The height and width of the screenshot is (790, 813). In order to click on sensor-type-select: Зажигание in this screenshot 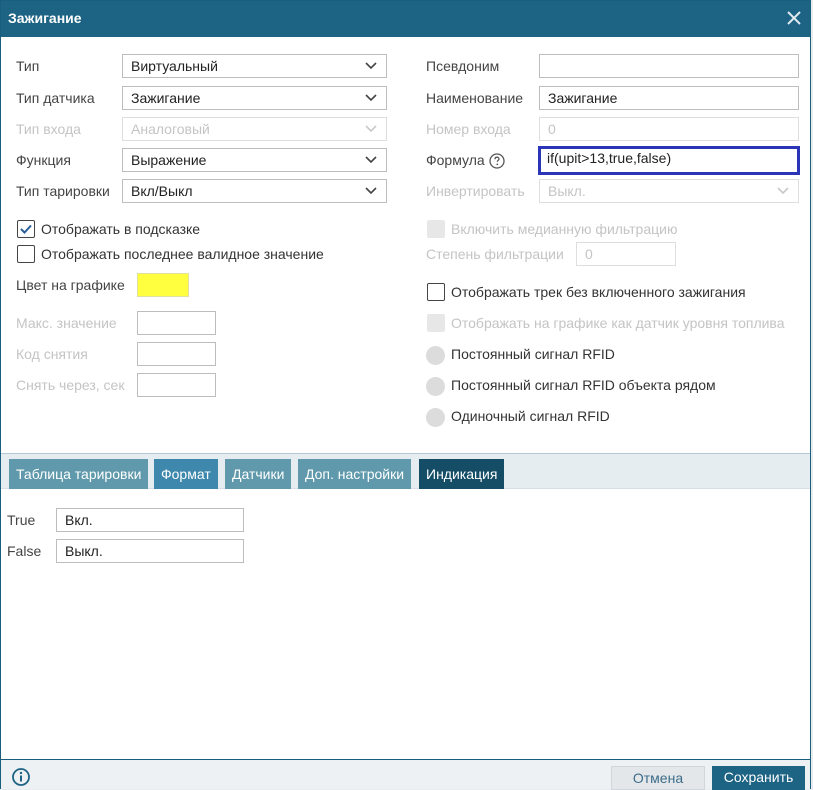, I will do `click(254, 98)`.